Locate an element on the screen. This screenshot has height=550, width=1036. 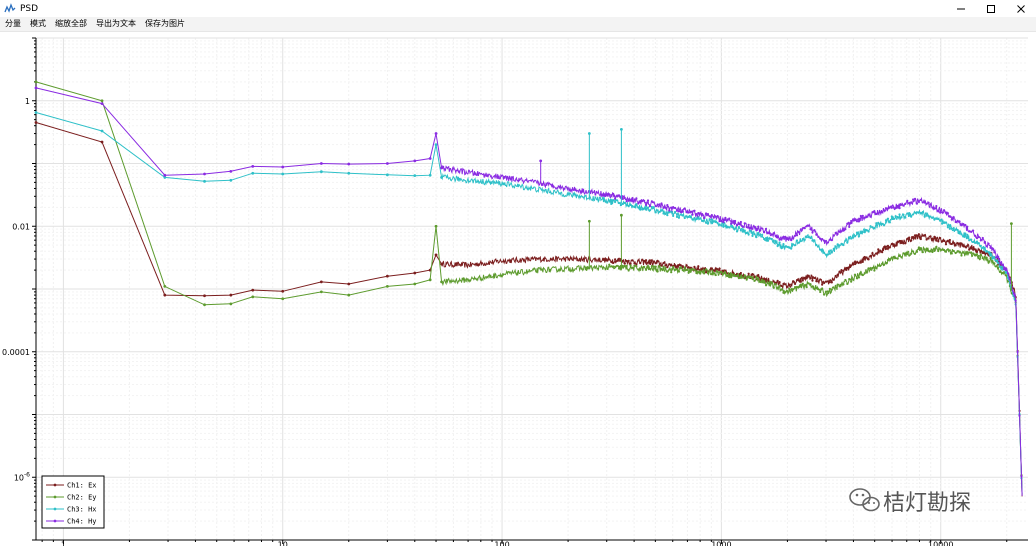
maximize-icon is located at coordinates (991, 8).